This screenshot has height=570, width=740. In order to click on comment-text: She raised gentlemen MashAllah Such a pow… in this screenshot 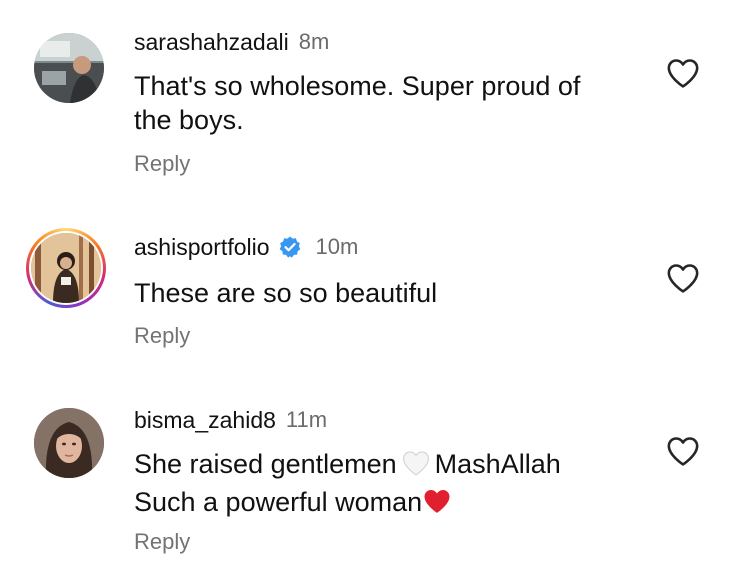, I will do `click(384, 485)`.